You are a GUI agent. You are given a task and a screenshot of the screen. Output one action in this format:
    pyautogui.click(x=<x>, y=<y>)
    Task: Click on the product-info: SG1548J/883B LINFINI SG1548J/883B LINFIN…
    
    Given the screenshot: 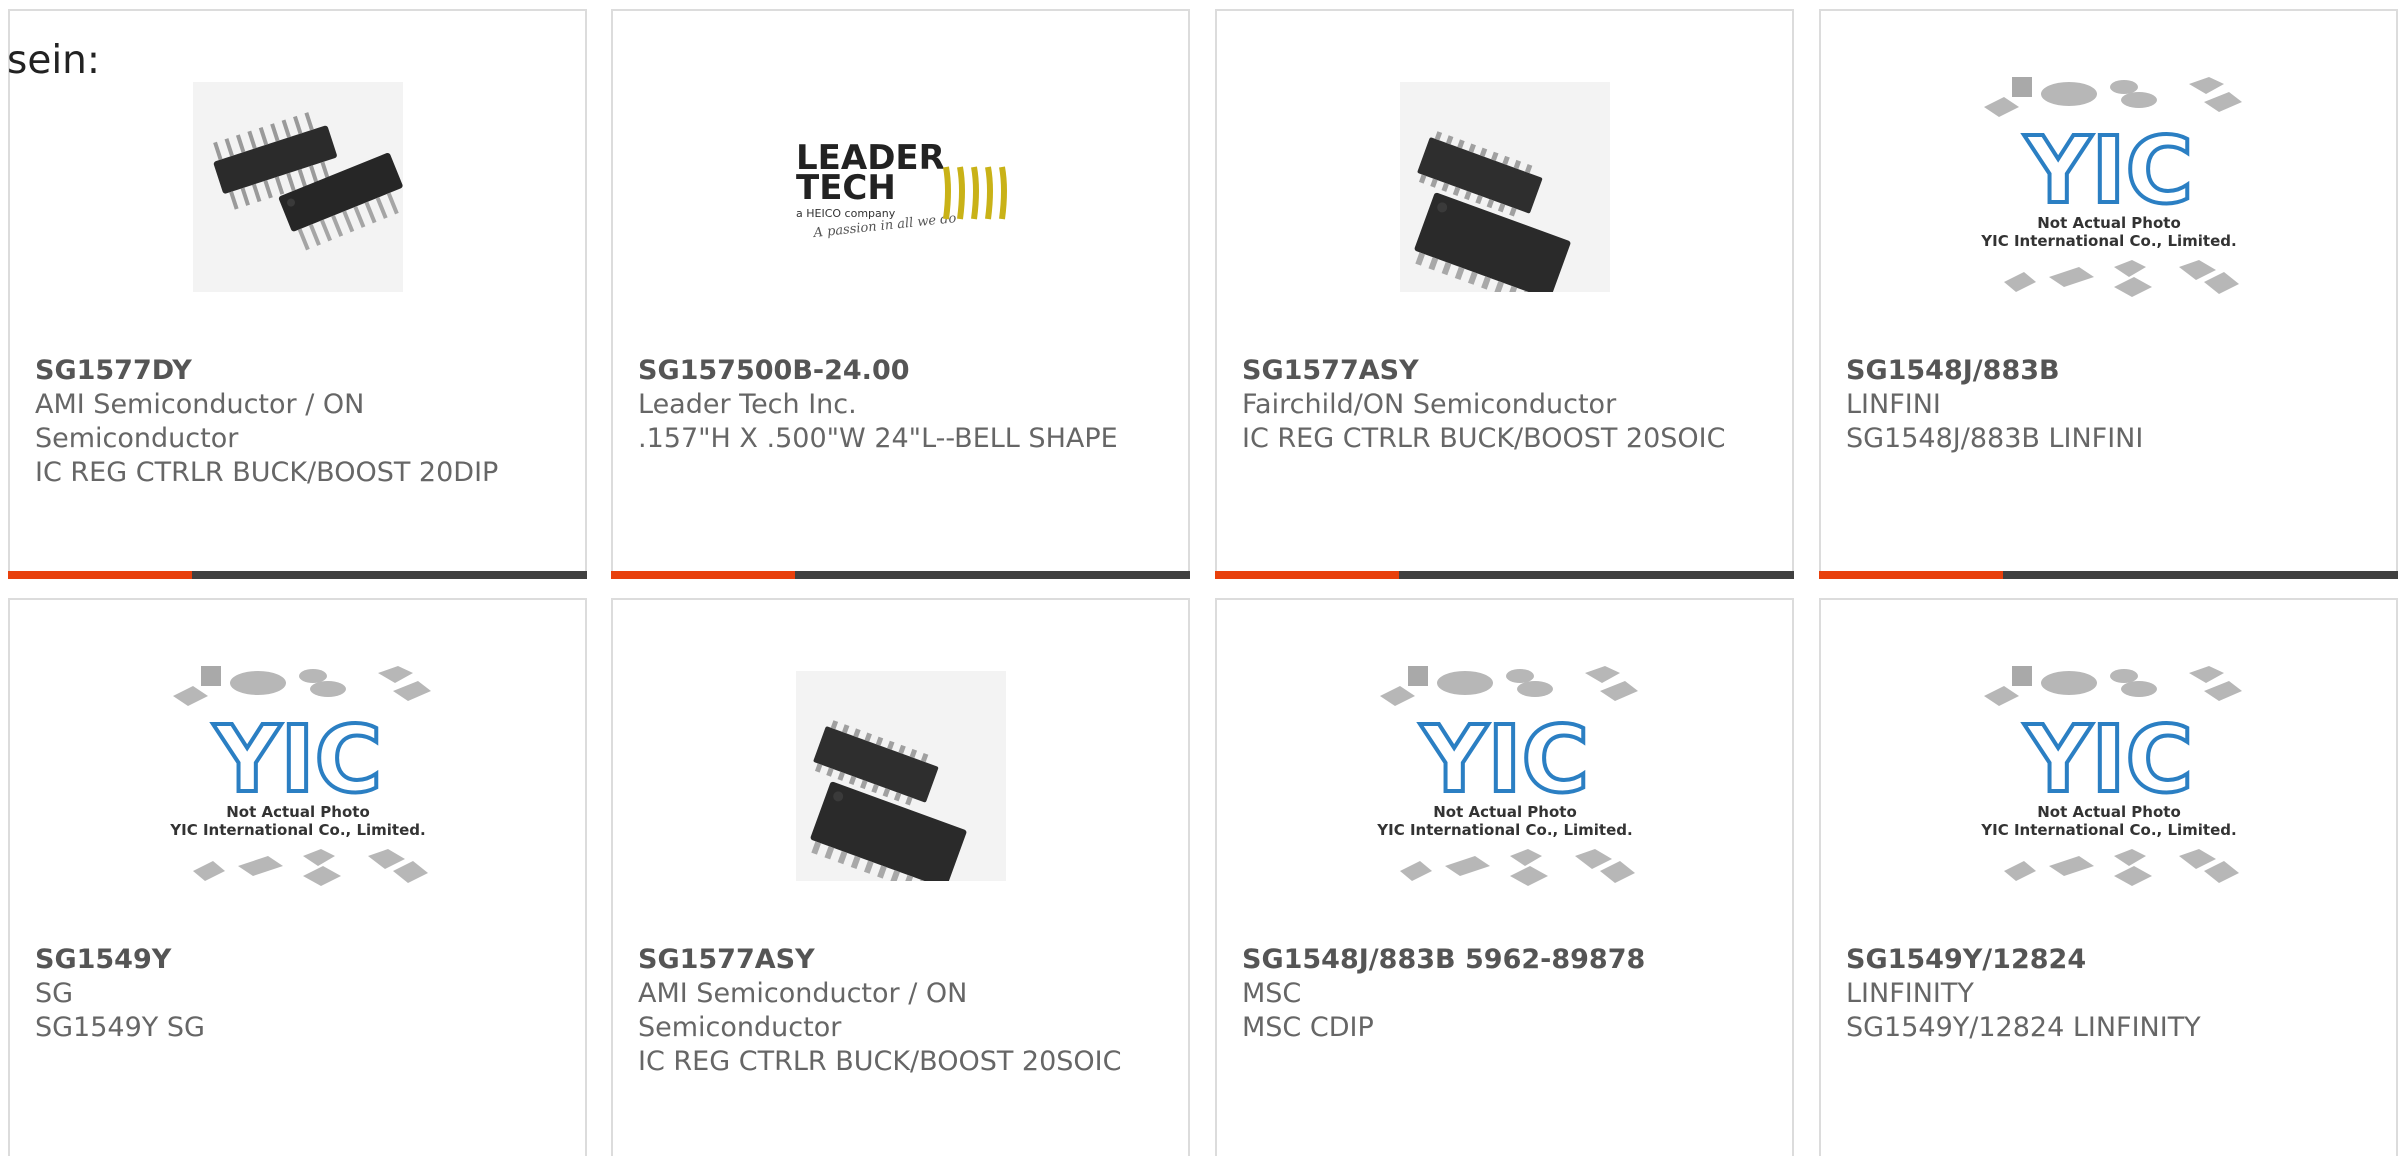 What is the action you would take?
    pyautogui.click(x=2111, y=405)
    